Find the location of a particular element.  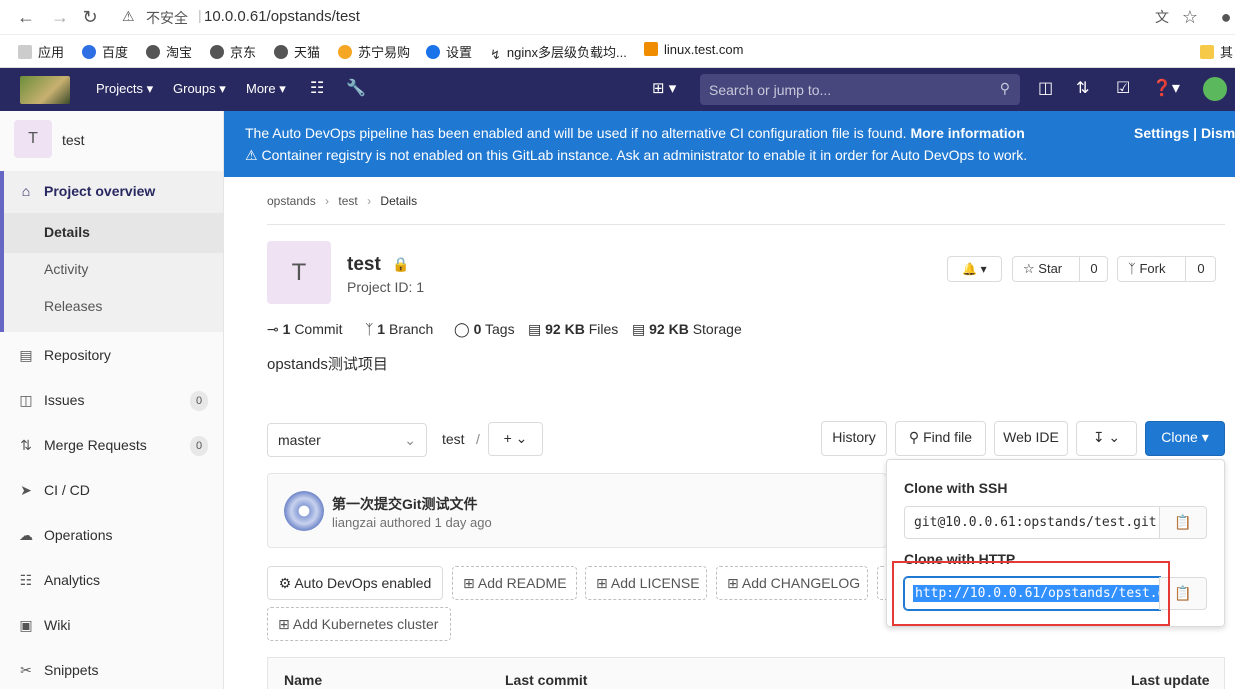

help-icon: ❓▾ is located at coordinates (1166, 88).